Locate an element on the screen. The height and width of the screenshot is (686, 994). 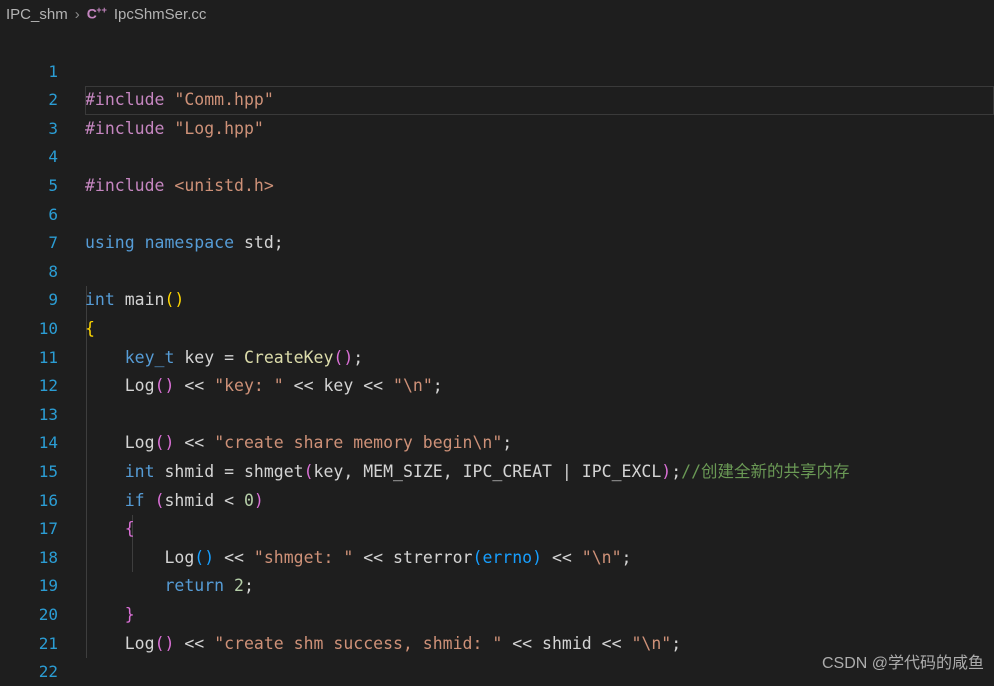
code-line: 8 int main() is located at coordinates (497, 269).